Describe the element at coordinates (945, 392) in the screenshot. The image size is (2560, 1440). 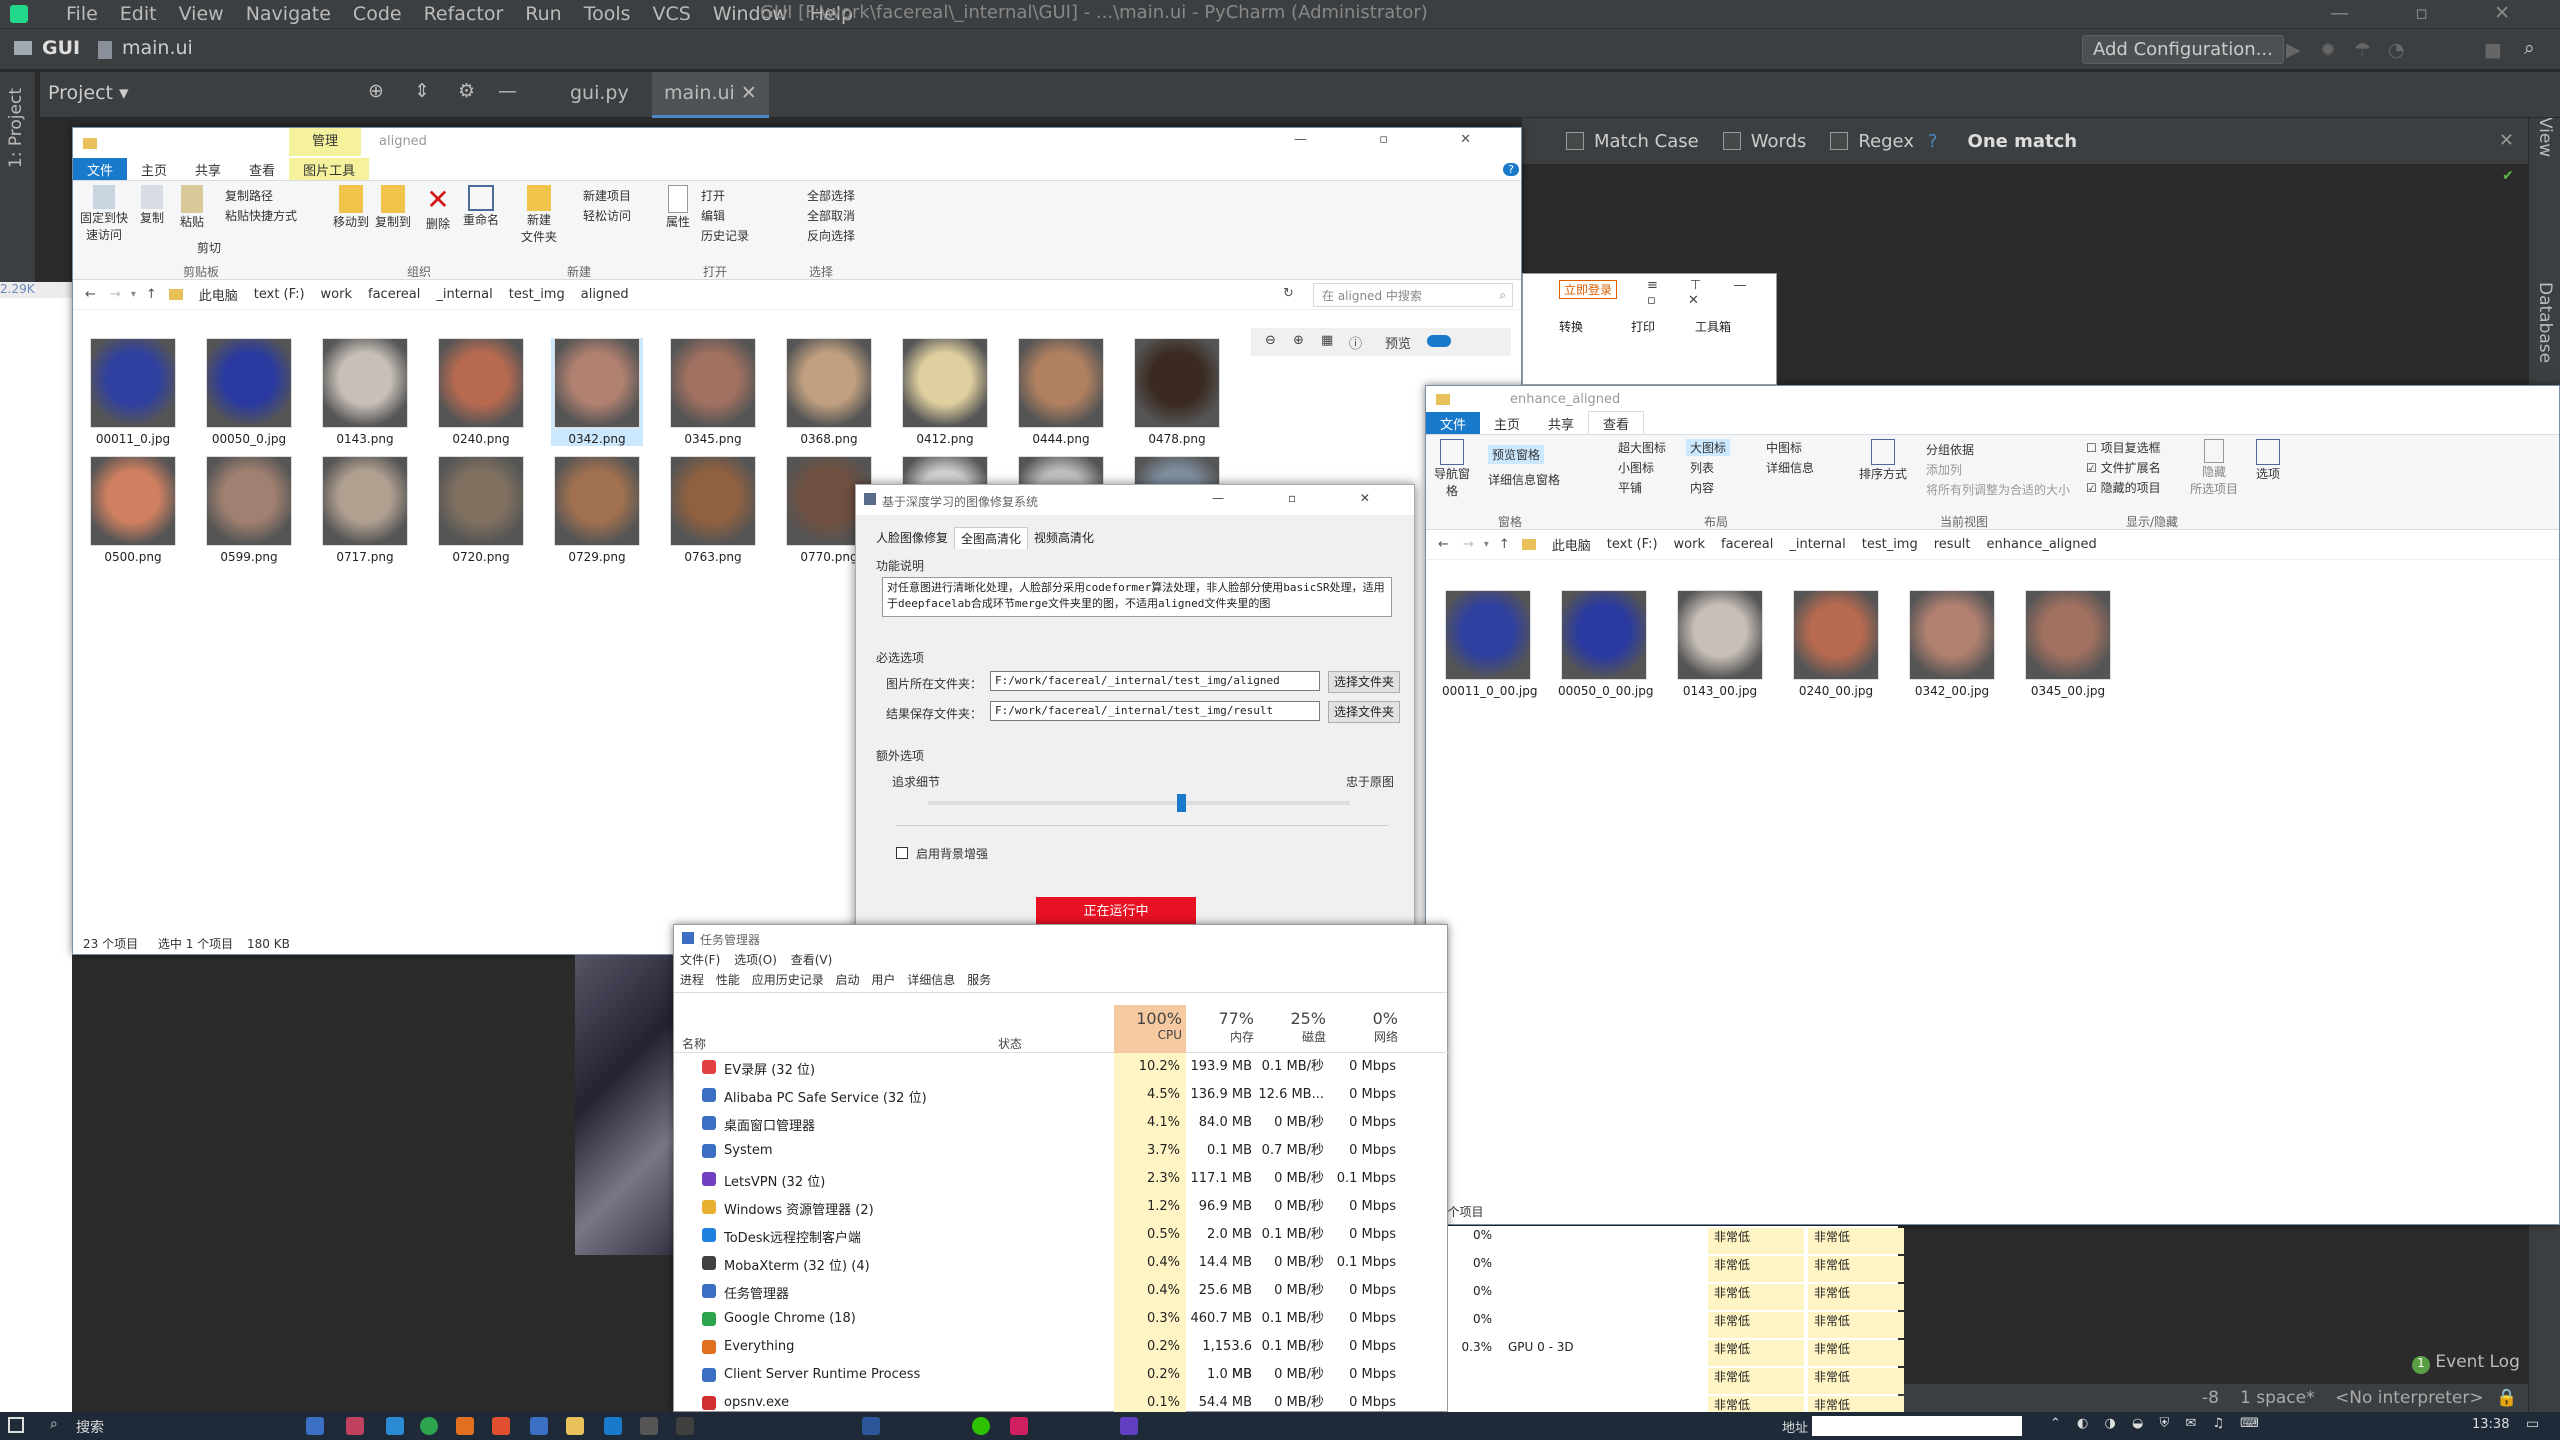
I see `file-item: 0412.png` at that location.